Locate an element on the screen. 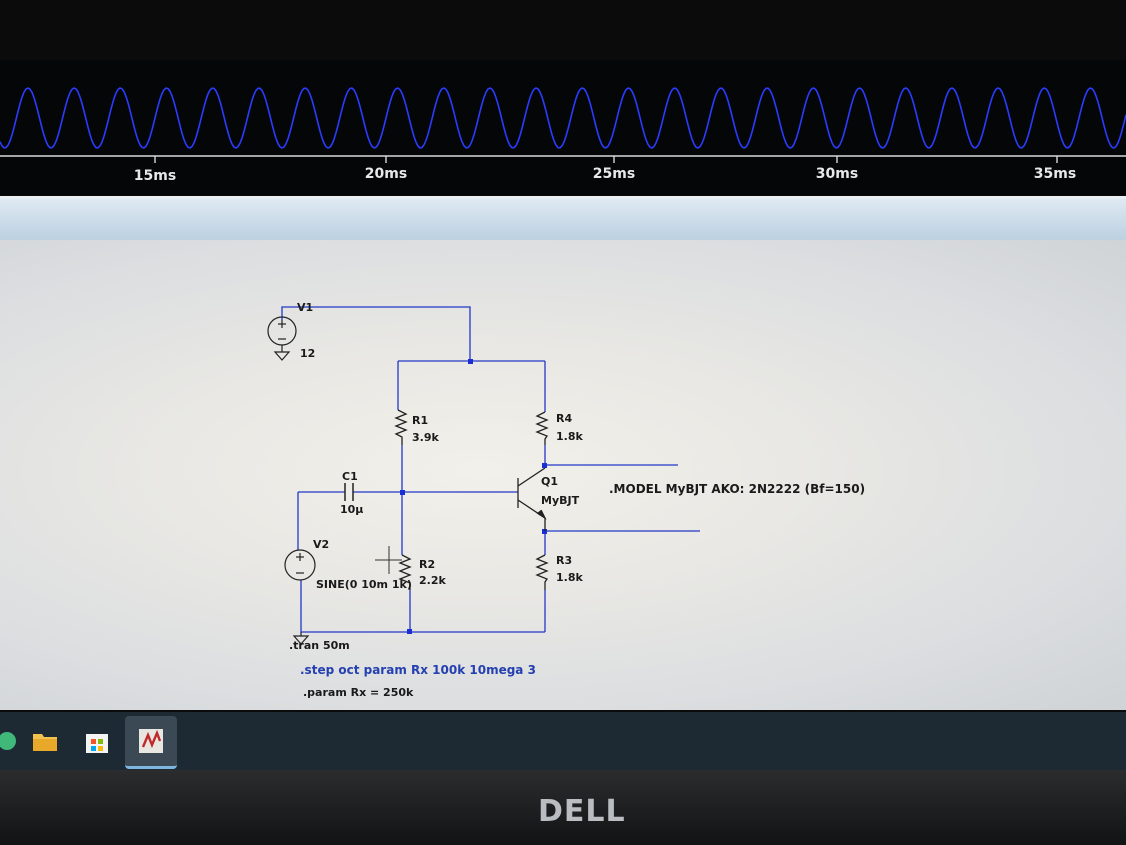 The width and height of the screenshot is (1126, 845). junction-rail is located at coordinates (470, 361).